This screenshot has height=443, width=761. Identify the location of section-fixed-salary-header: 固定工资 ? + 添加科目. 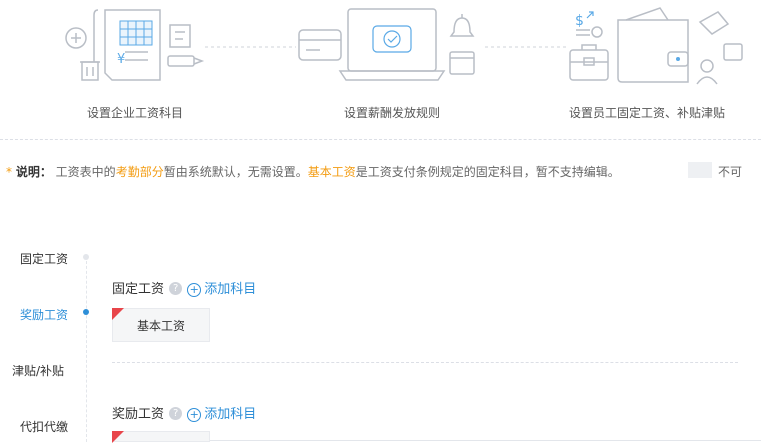
(184, 287).